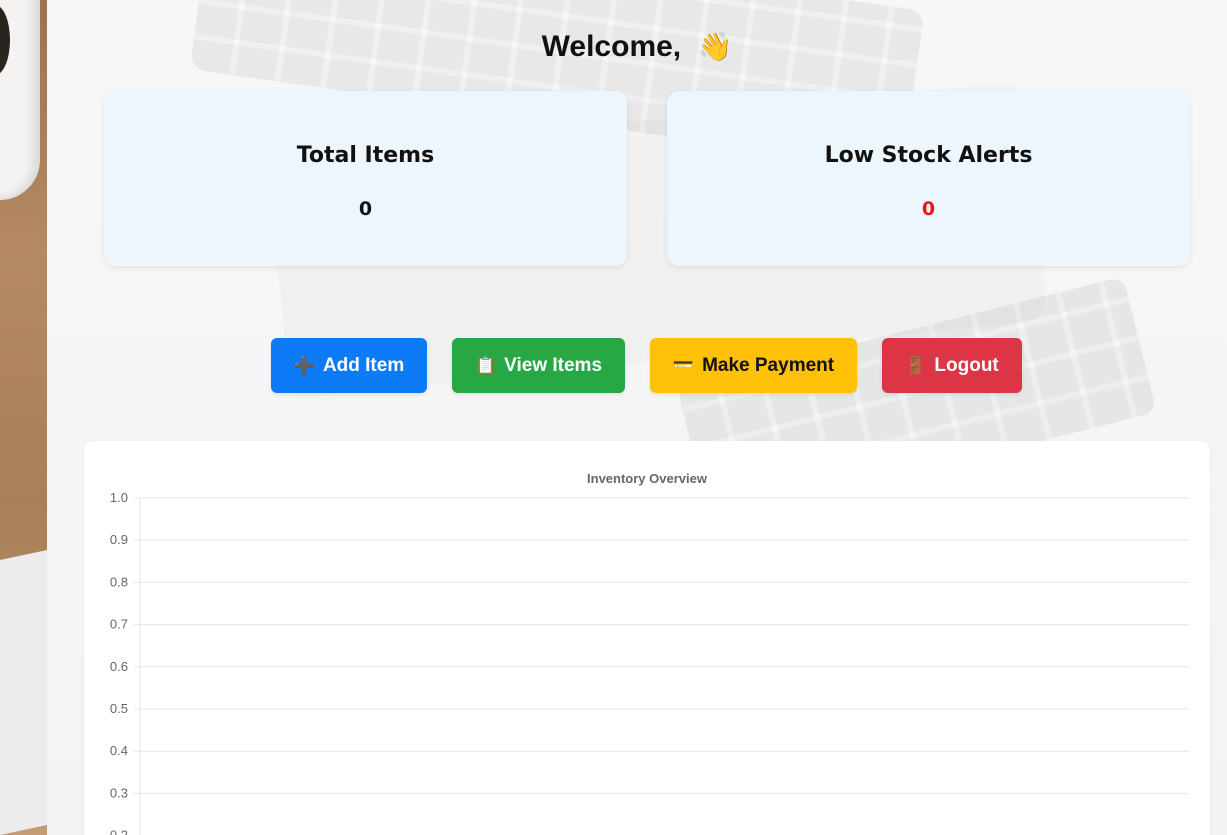 Image resolution: width=1227 pixels, height=835 pixels. What do you see at coordinates (119, 497) in the screenshot?
I see `y-tick-label: 1.0` at bounding box center [119, 497].